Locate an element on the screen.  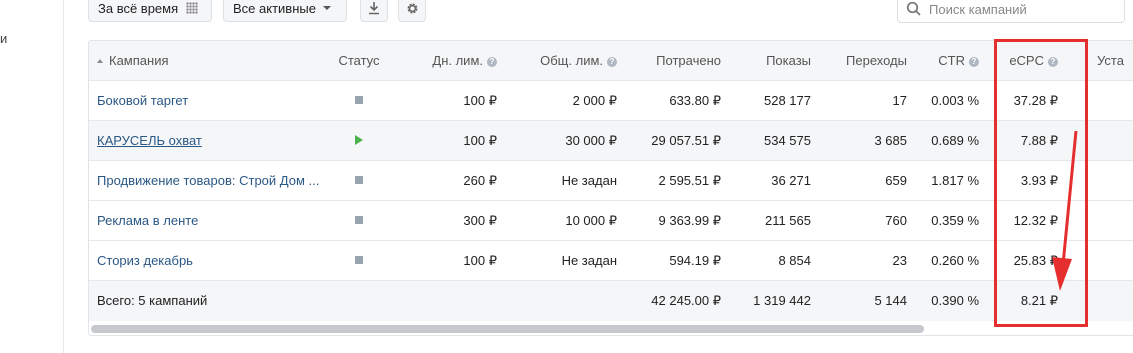
play-icon is located at coordinates (359, 140).